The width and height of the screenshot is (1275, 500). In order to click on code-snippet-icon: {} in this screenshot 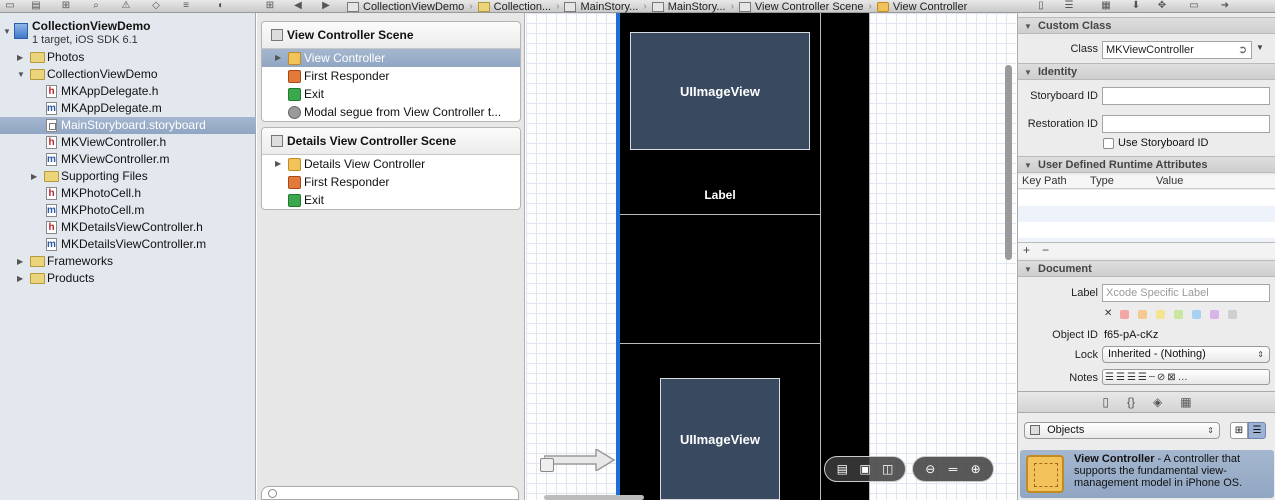, I will do `click(1131, 402)`.